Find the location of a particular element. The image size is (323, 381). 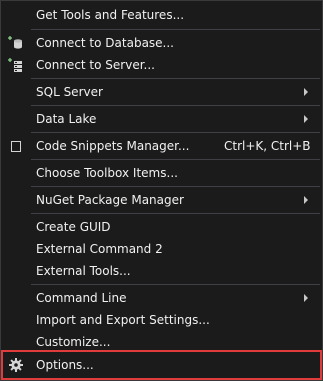

menu-item-code-snippets-manager: Code Snippets Manager... Ctrl+K, Ctrl+B is located at coordinates (161, 146).